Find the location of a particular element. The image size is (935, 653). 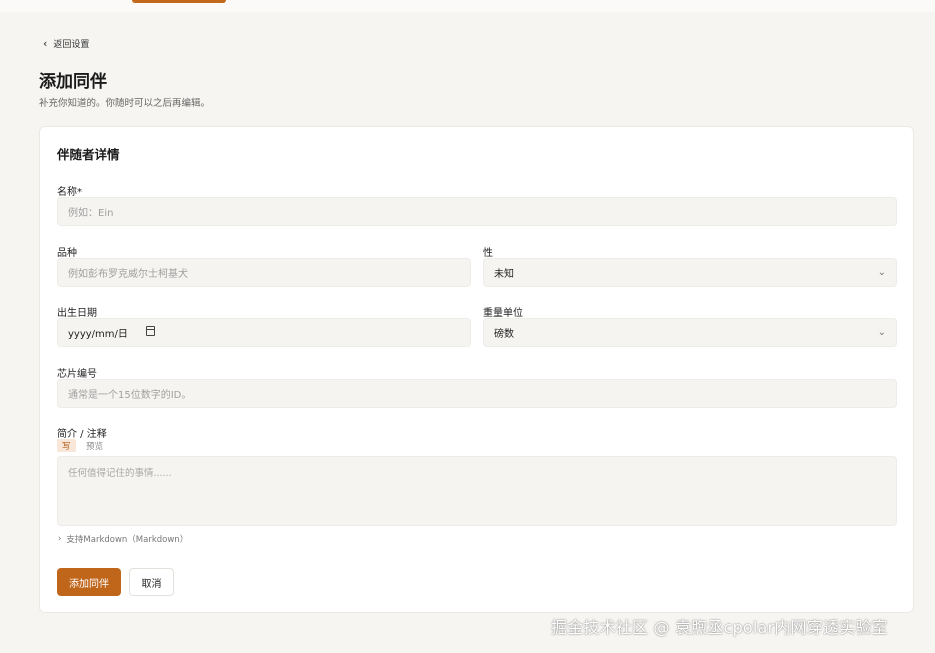

watermark: 掘金技术社区 @ 袁煦丞cpolar内网穿透实验室 is located at coordinates (719, 627).